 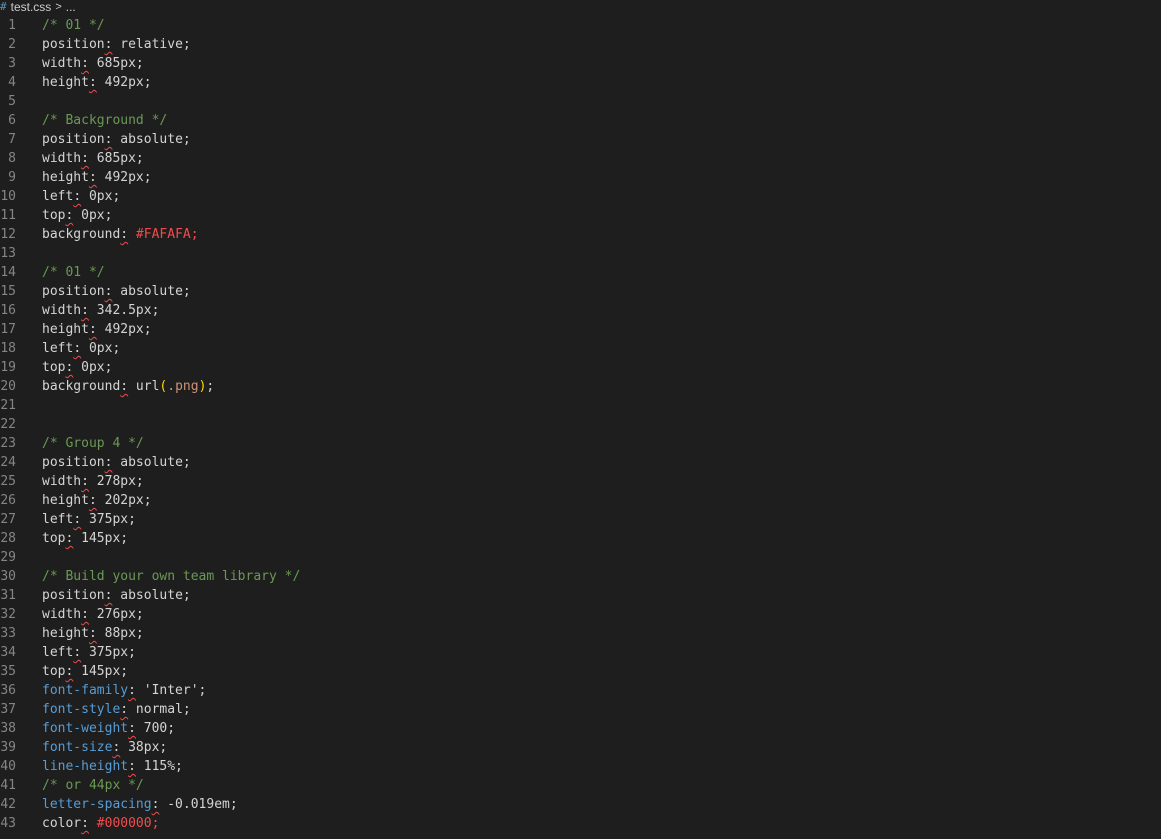 What do you see at coordinates (580, 443) in the screenshot?
I see `code-line: 23 /* Group 4 */` at bounding box center [580, 443].